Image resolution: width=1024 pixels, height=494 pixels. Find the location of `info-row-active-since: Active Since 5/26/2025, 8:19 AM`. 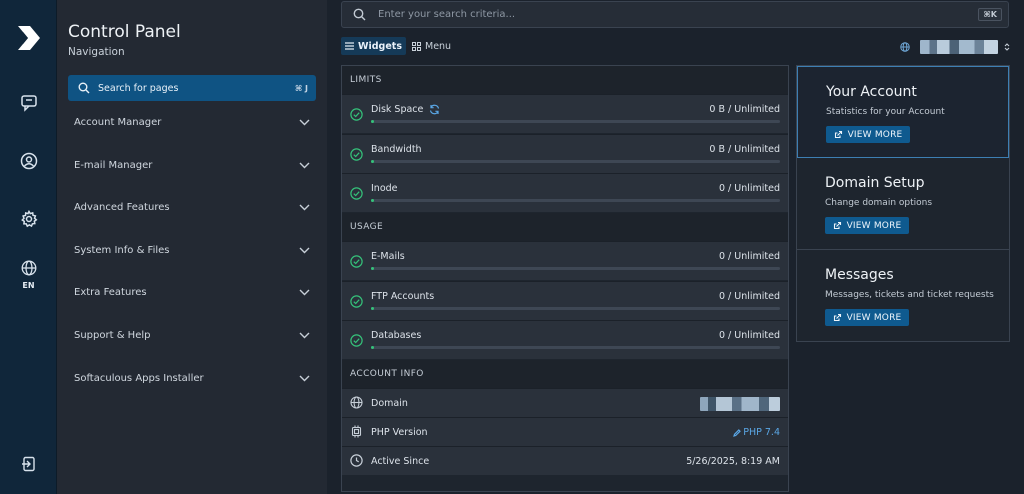

info-row-active-since: Active Since 5/26/2025, 8:19 AM is located at coordinates (565, 460).